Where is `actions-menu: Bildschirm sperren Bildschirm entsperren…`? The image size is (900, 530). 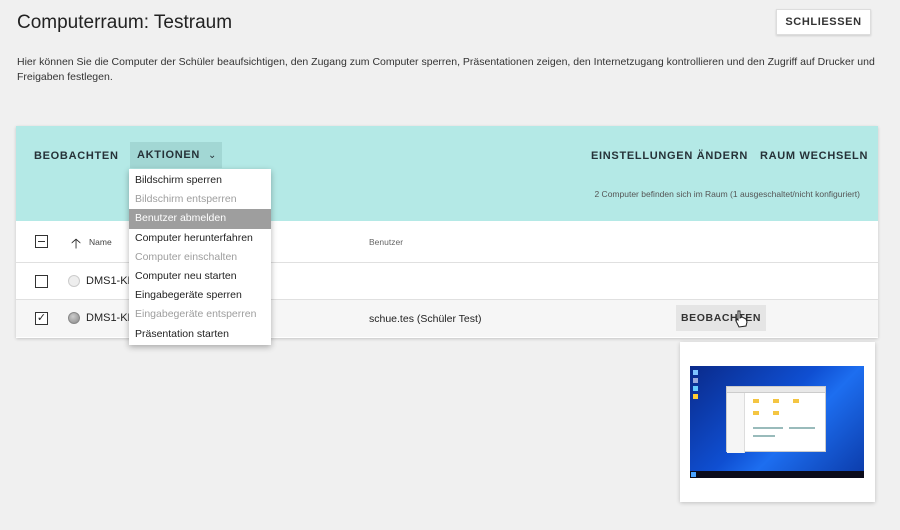
actions-menu: Bildschirm sperren Bildschirm entsperren… is located at coordinates (200, 257).